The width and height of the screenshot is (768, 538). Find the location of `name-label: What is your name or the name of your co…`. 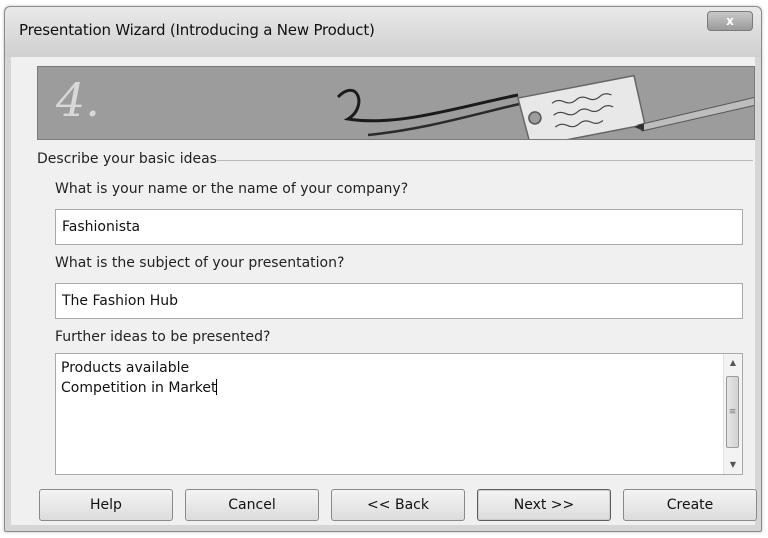

name-label: What is your name or the name of your co… is located at coordinates (232, 189).